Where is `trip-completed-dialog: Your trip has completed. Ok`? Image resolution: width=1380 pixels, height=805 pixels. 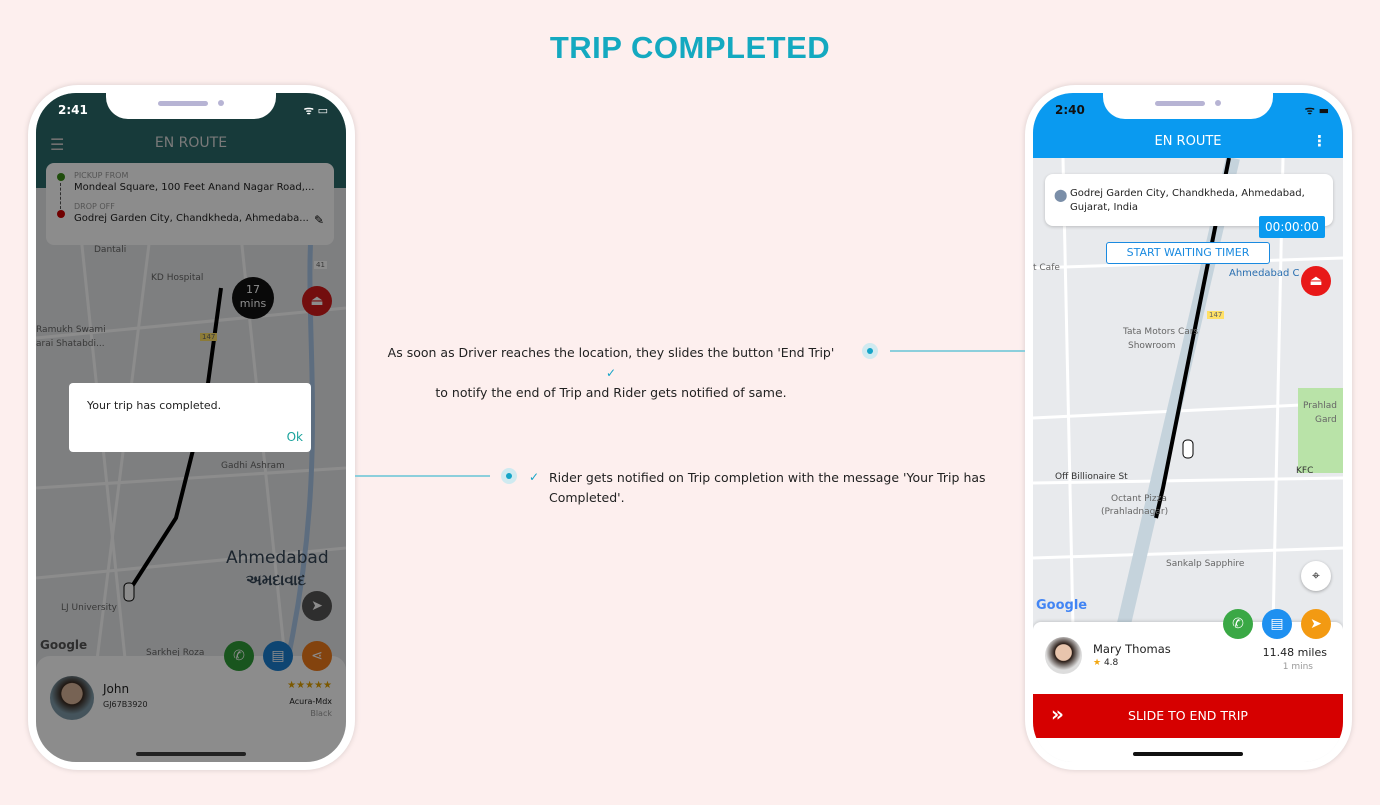
trip-completed-dialog: Your trip has completed. Ok is located at coordinates (190, 417).